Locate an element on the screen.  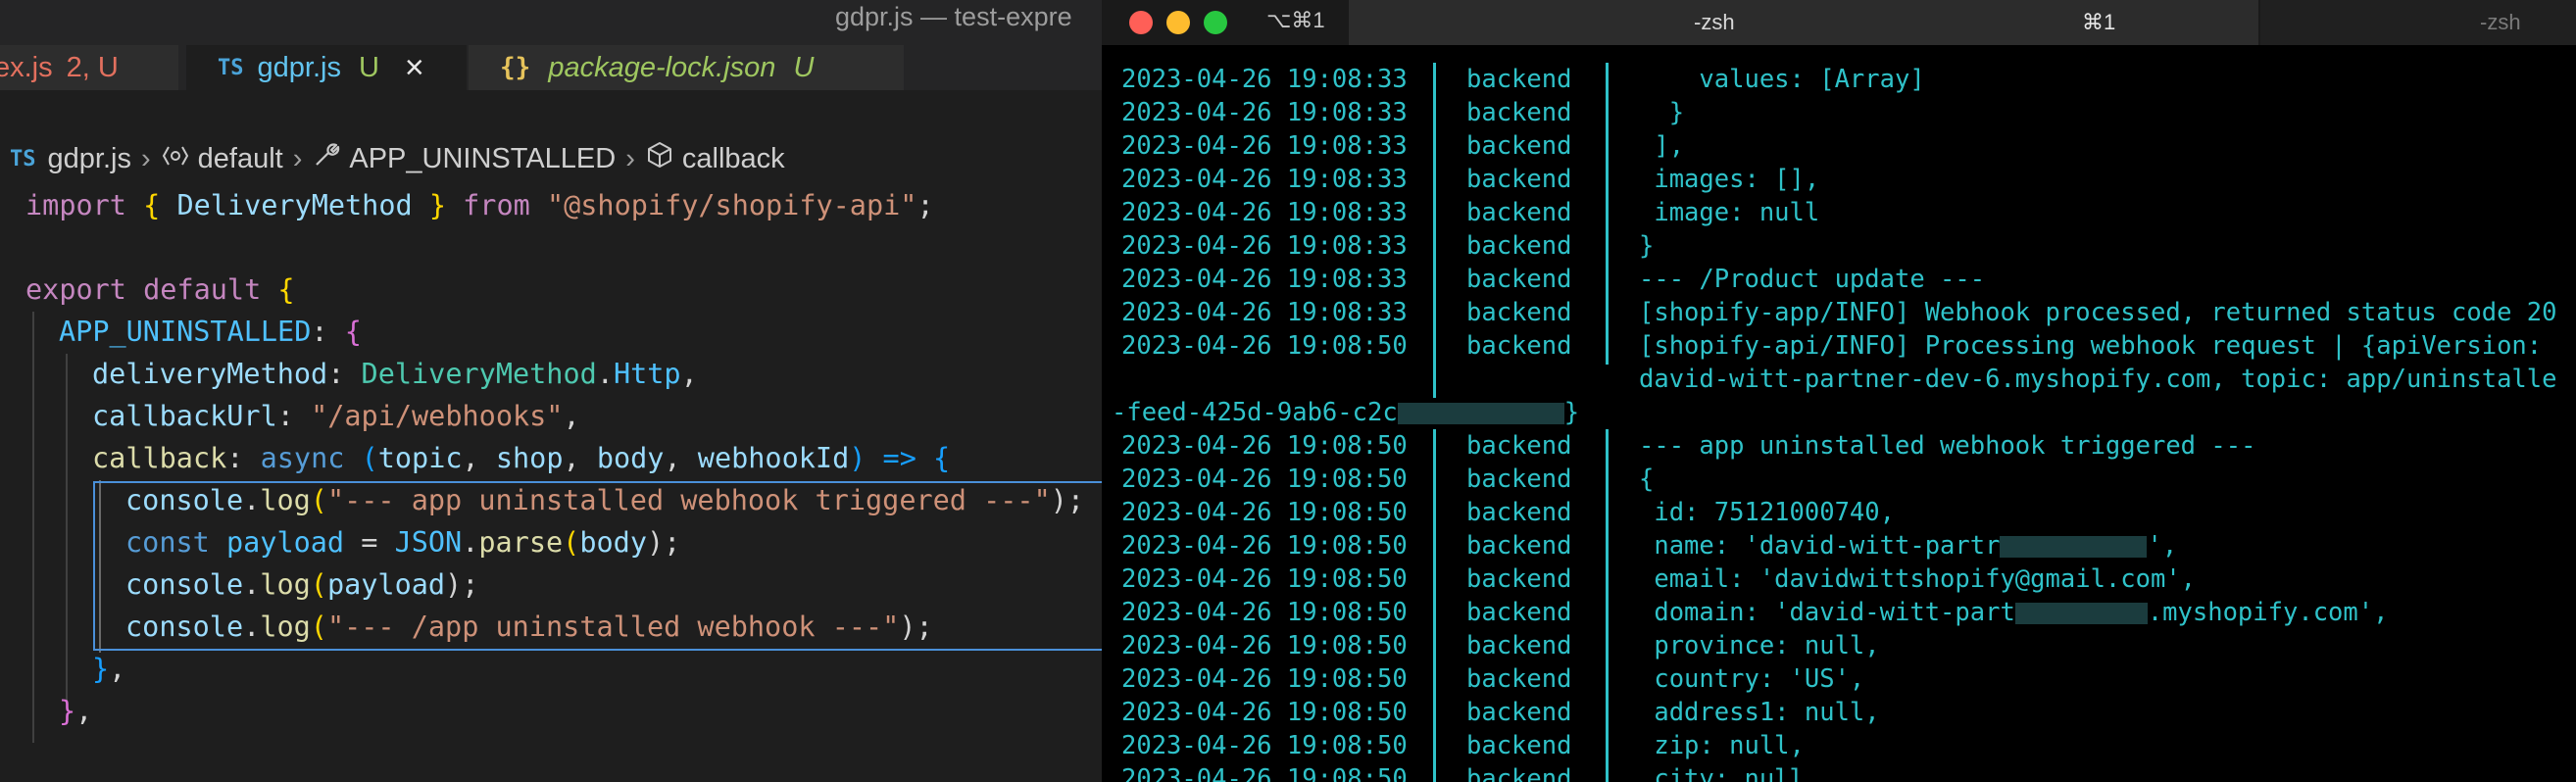
tab-package-lock-json: {} package-lock.json U is located at coordinates (686, 67).